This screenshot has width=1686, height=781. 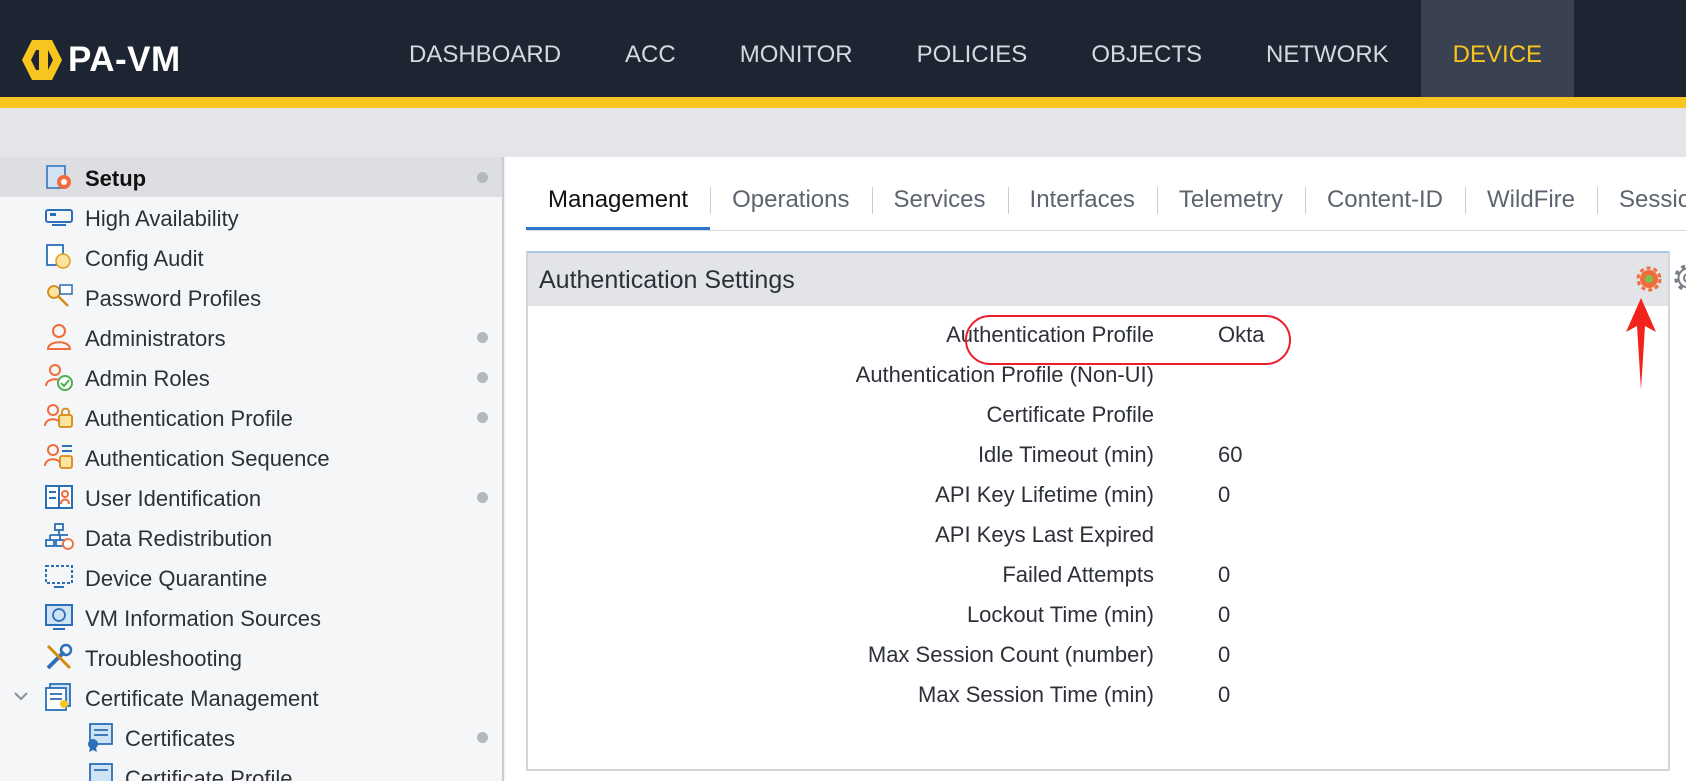 I want to click on setting-label: Failed Attempts, so click(x=1078, y=574).